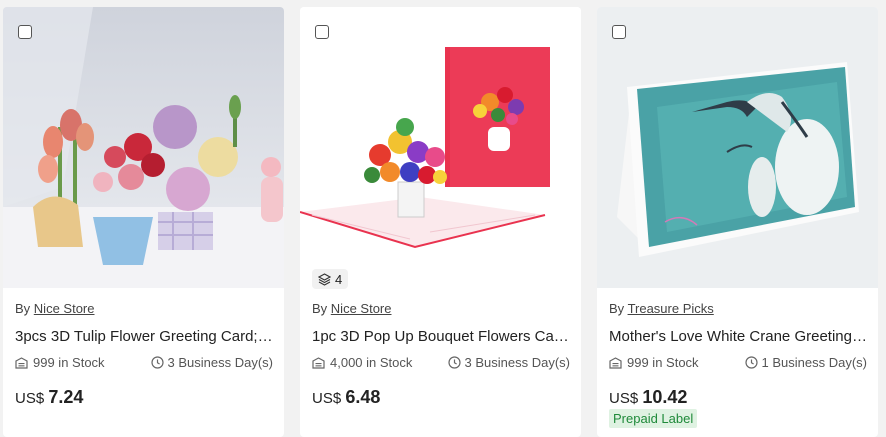 The image size is (886, 437). I want to click on price: US$ 6.48, so click(346, 397).